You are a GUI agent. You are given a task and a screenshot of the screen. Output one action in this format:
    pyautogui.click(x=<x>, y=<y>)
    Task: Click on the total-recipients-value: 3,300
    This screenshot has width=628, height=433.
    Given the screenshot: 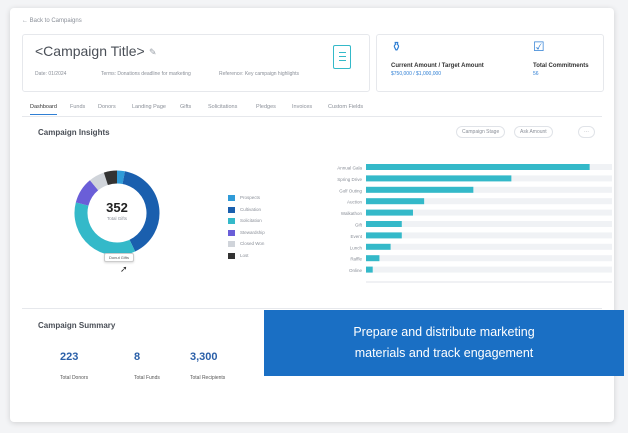 What is the action you would take?
    pyautogui.click(x=204, y=357)
    